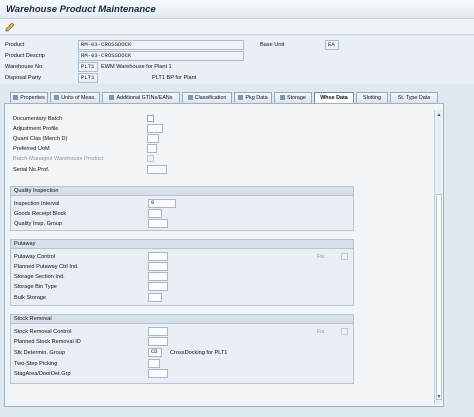 This screenshot has width=474, height=417. What do you see at coordinates (31, 170) in the screenshot?
I see `serial-label: Serial No.Prof.` at bounding box center [31, 170].